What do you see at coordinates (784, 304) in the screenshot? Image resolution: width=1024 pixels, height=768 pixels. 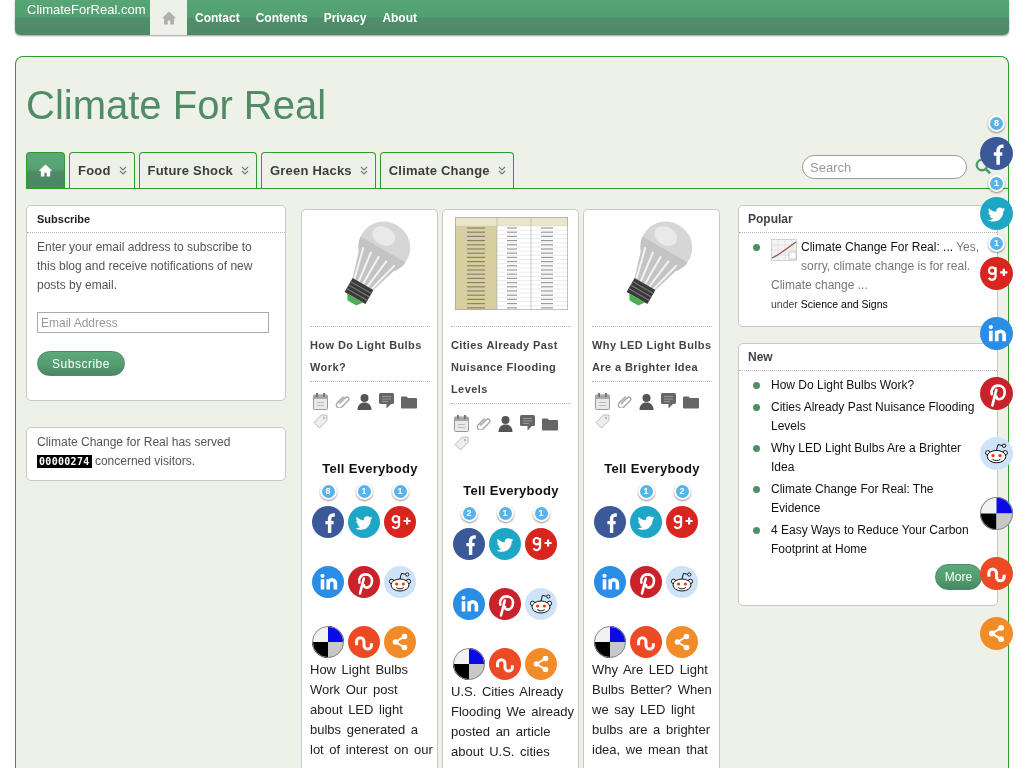 I see `category-prefix: under` at bounding box center [784, 304].